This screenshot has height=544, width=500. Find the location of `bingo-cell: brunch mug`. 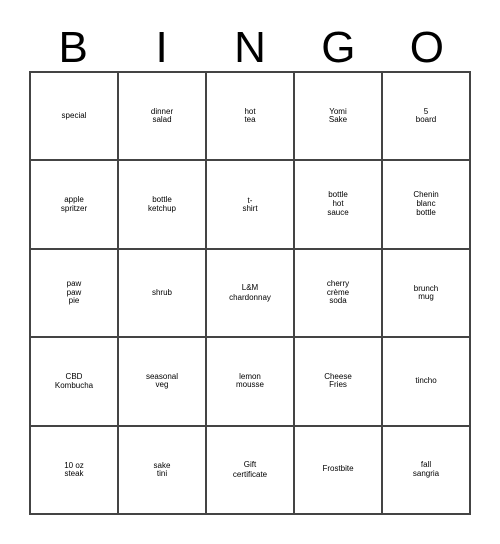

bingo-cell: brunch mug is located at coordinates (427, 294).